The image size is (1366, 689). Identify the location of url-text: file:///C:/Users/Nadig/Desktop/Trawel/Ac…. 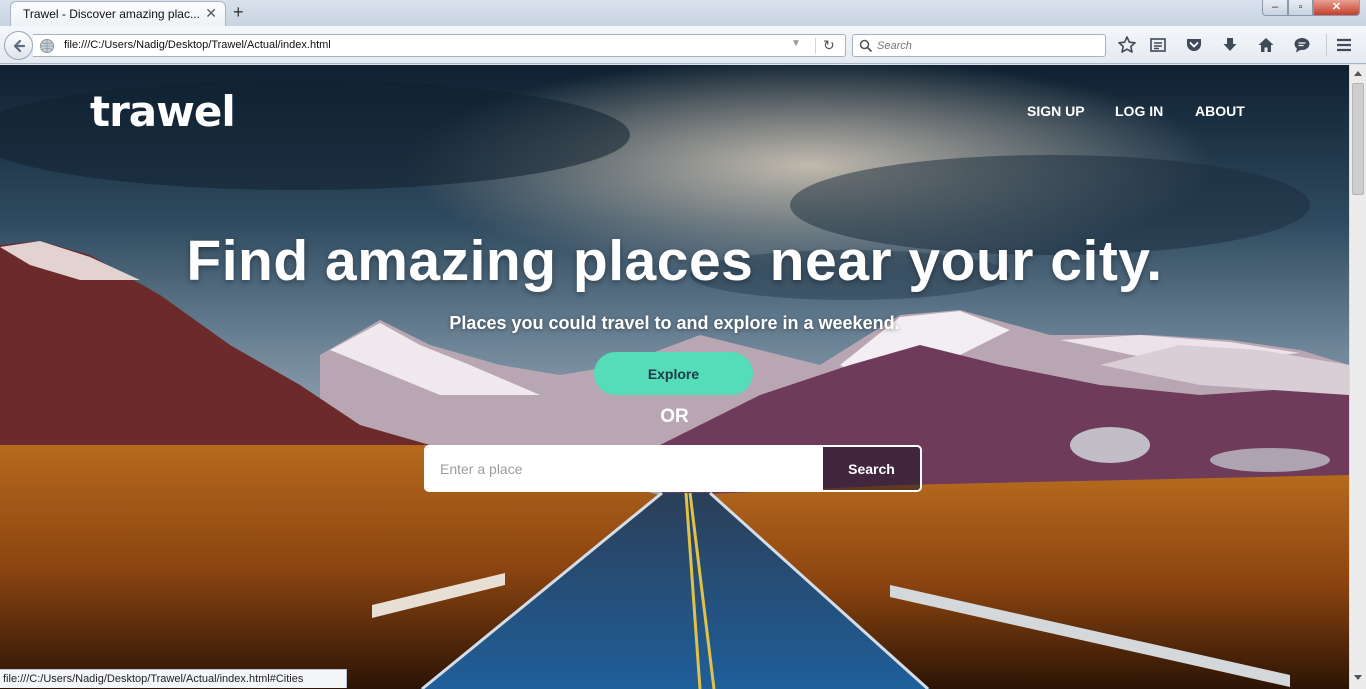
(197, 45).